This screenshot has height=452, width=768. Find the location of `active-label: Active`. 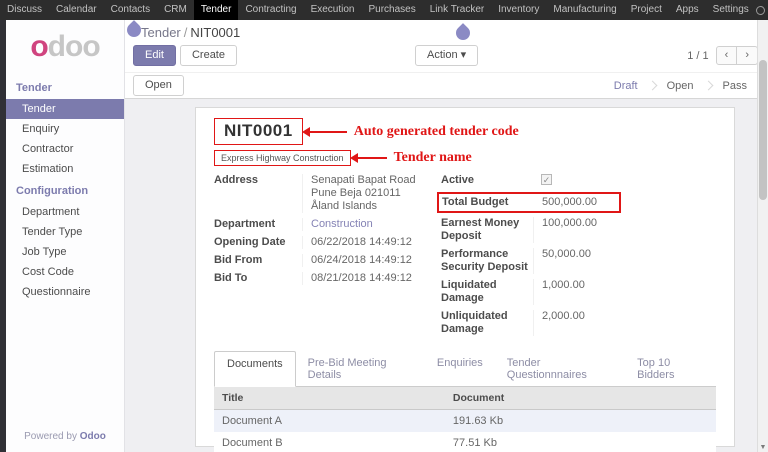

active-label: Active is located at coordinates (458, 180).